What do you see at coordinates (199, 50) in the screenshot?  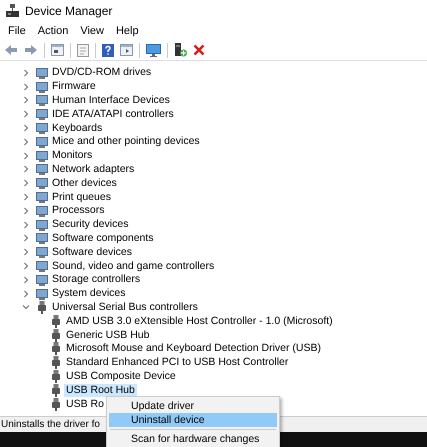 I see `uninstall-icon` at bounding box center [199, 50].